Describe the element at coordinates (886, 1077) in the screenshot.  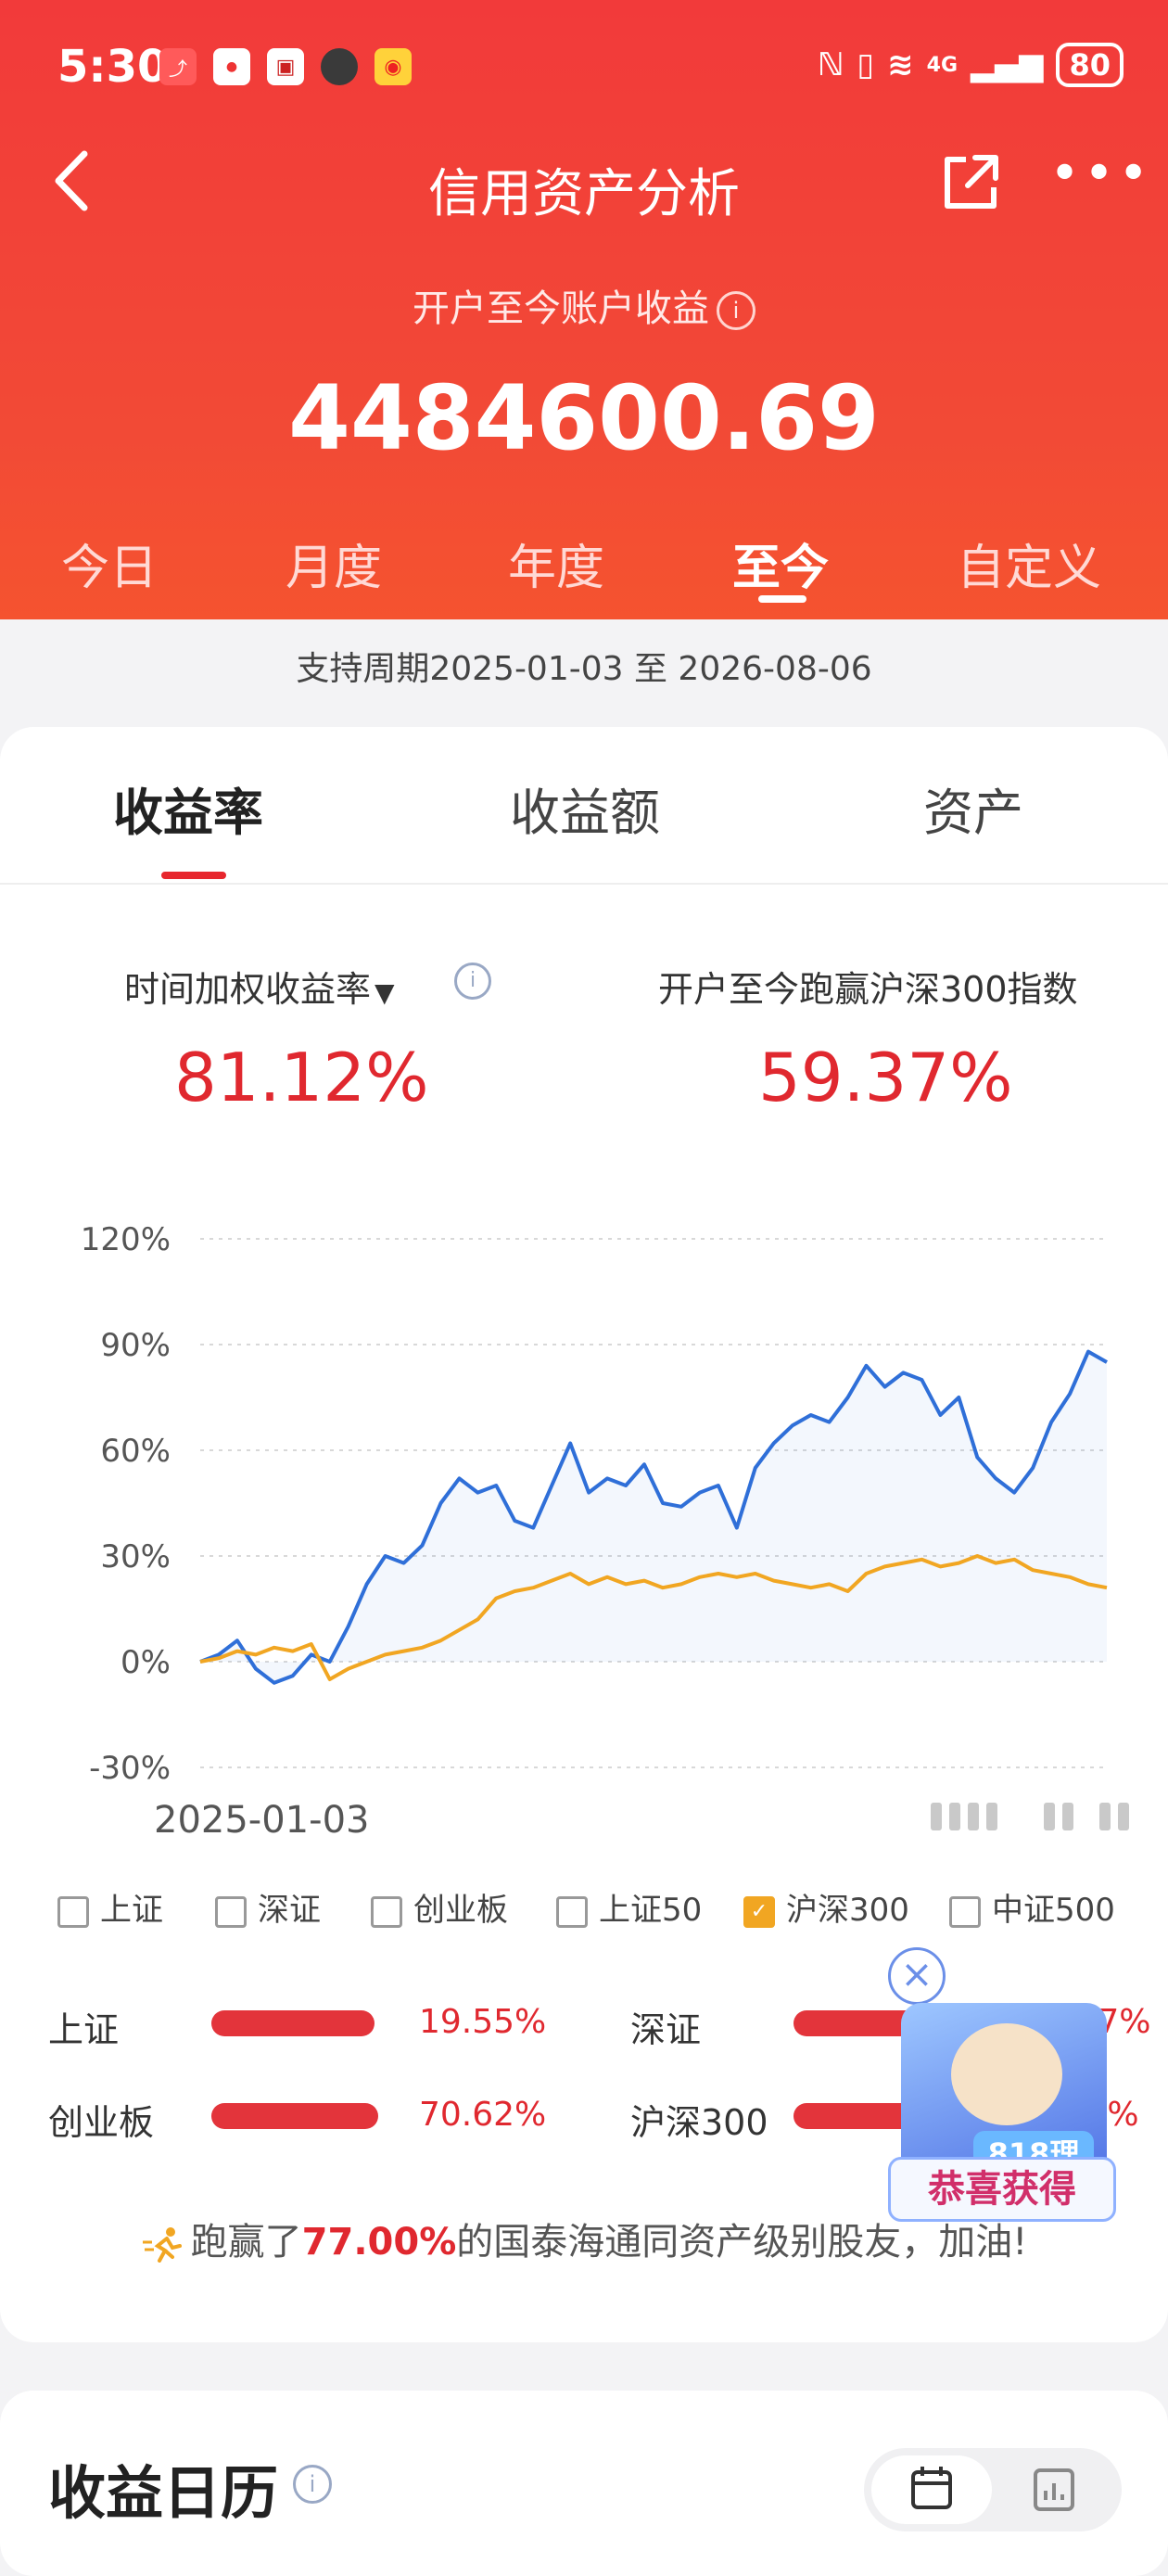
I see `beat-index-value: 59.37%` at that location.